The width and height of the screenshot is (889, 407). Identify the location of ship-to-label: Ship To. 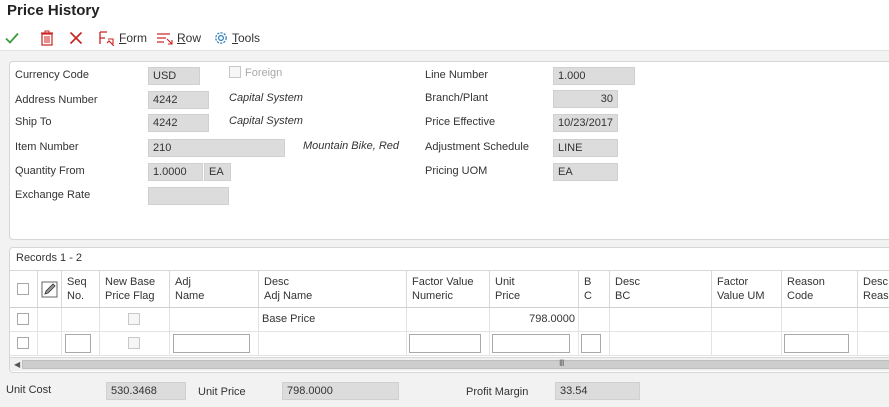
(33, 122).